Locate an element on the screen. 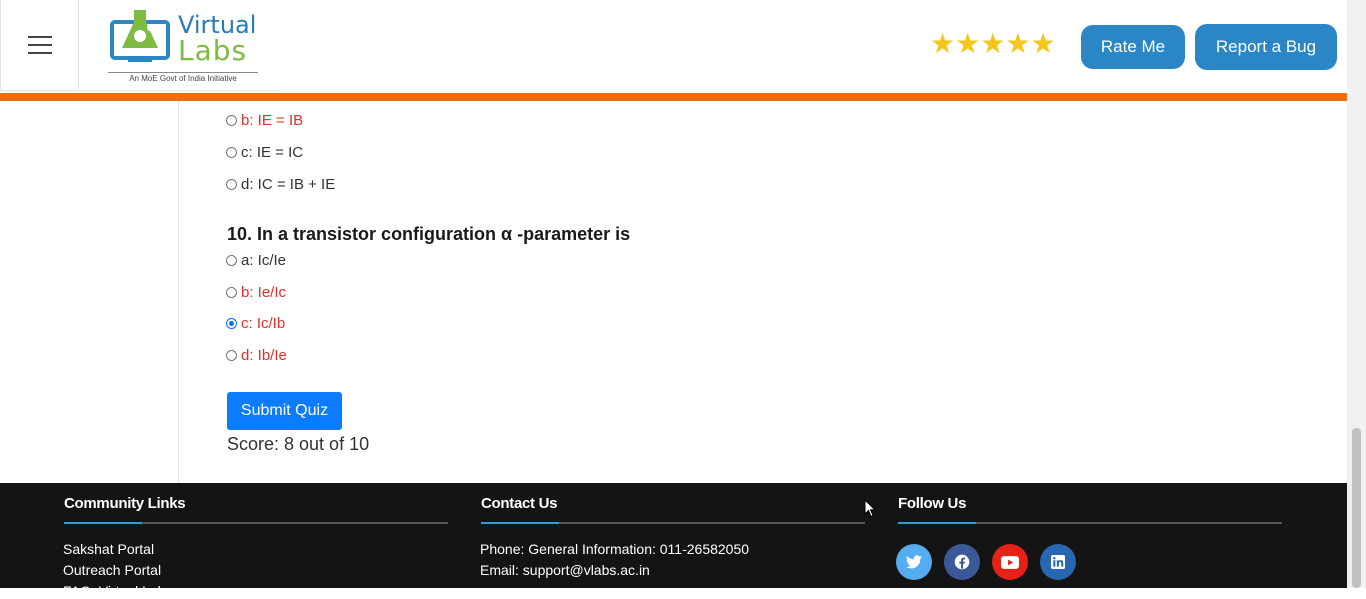  footer-heading-follow: Follow Us is located at coordinates (932, 503).